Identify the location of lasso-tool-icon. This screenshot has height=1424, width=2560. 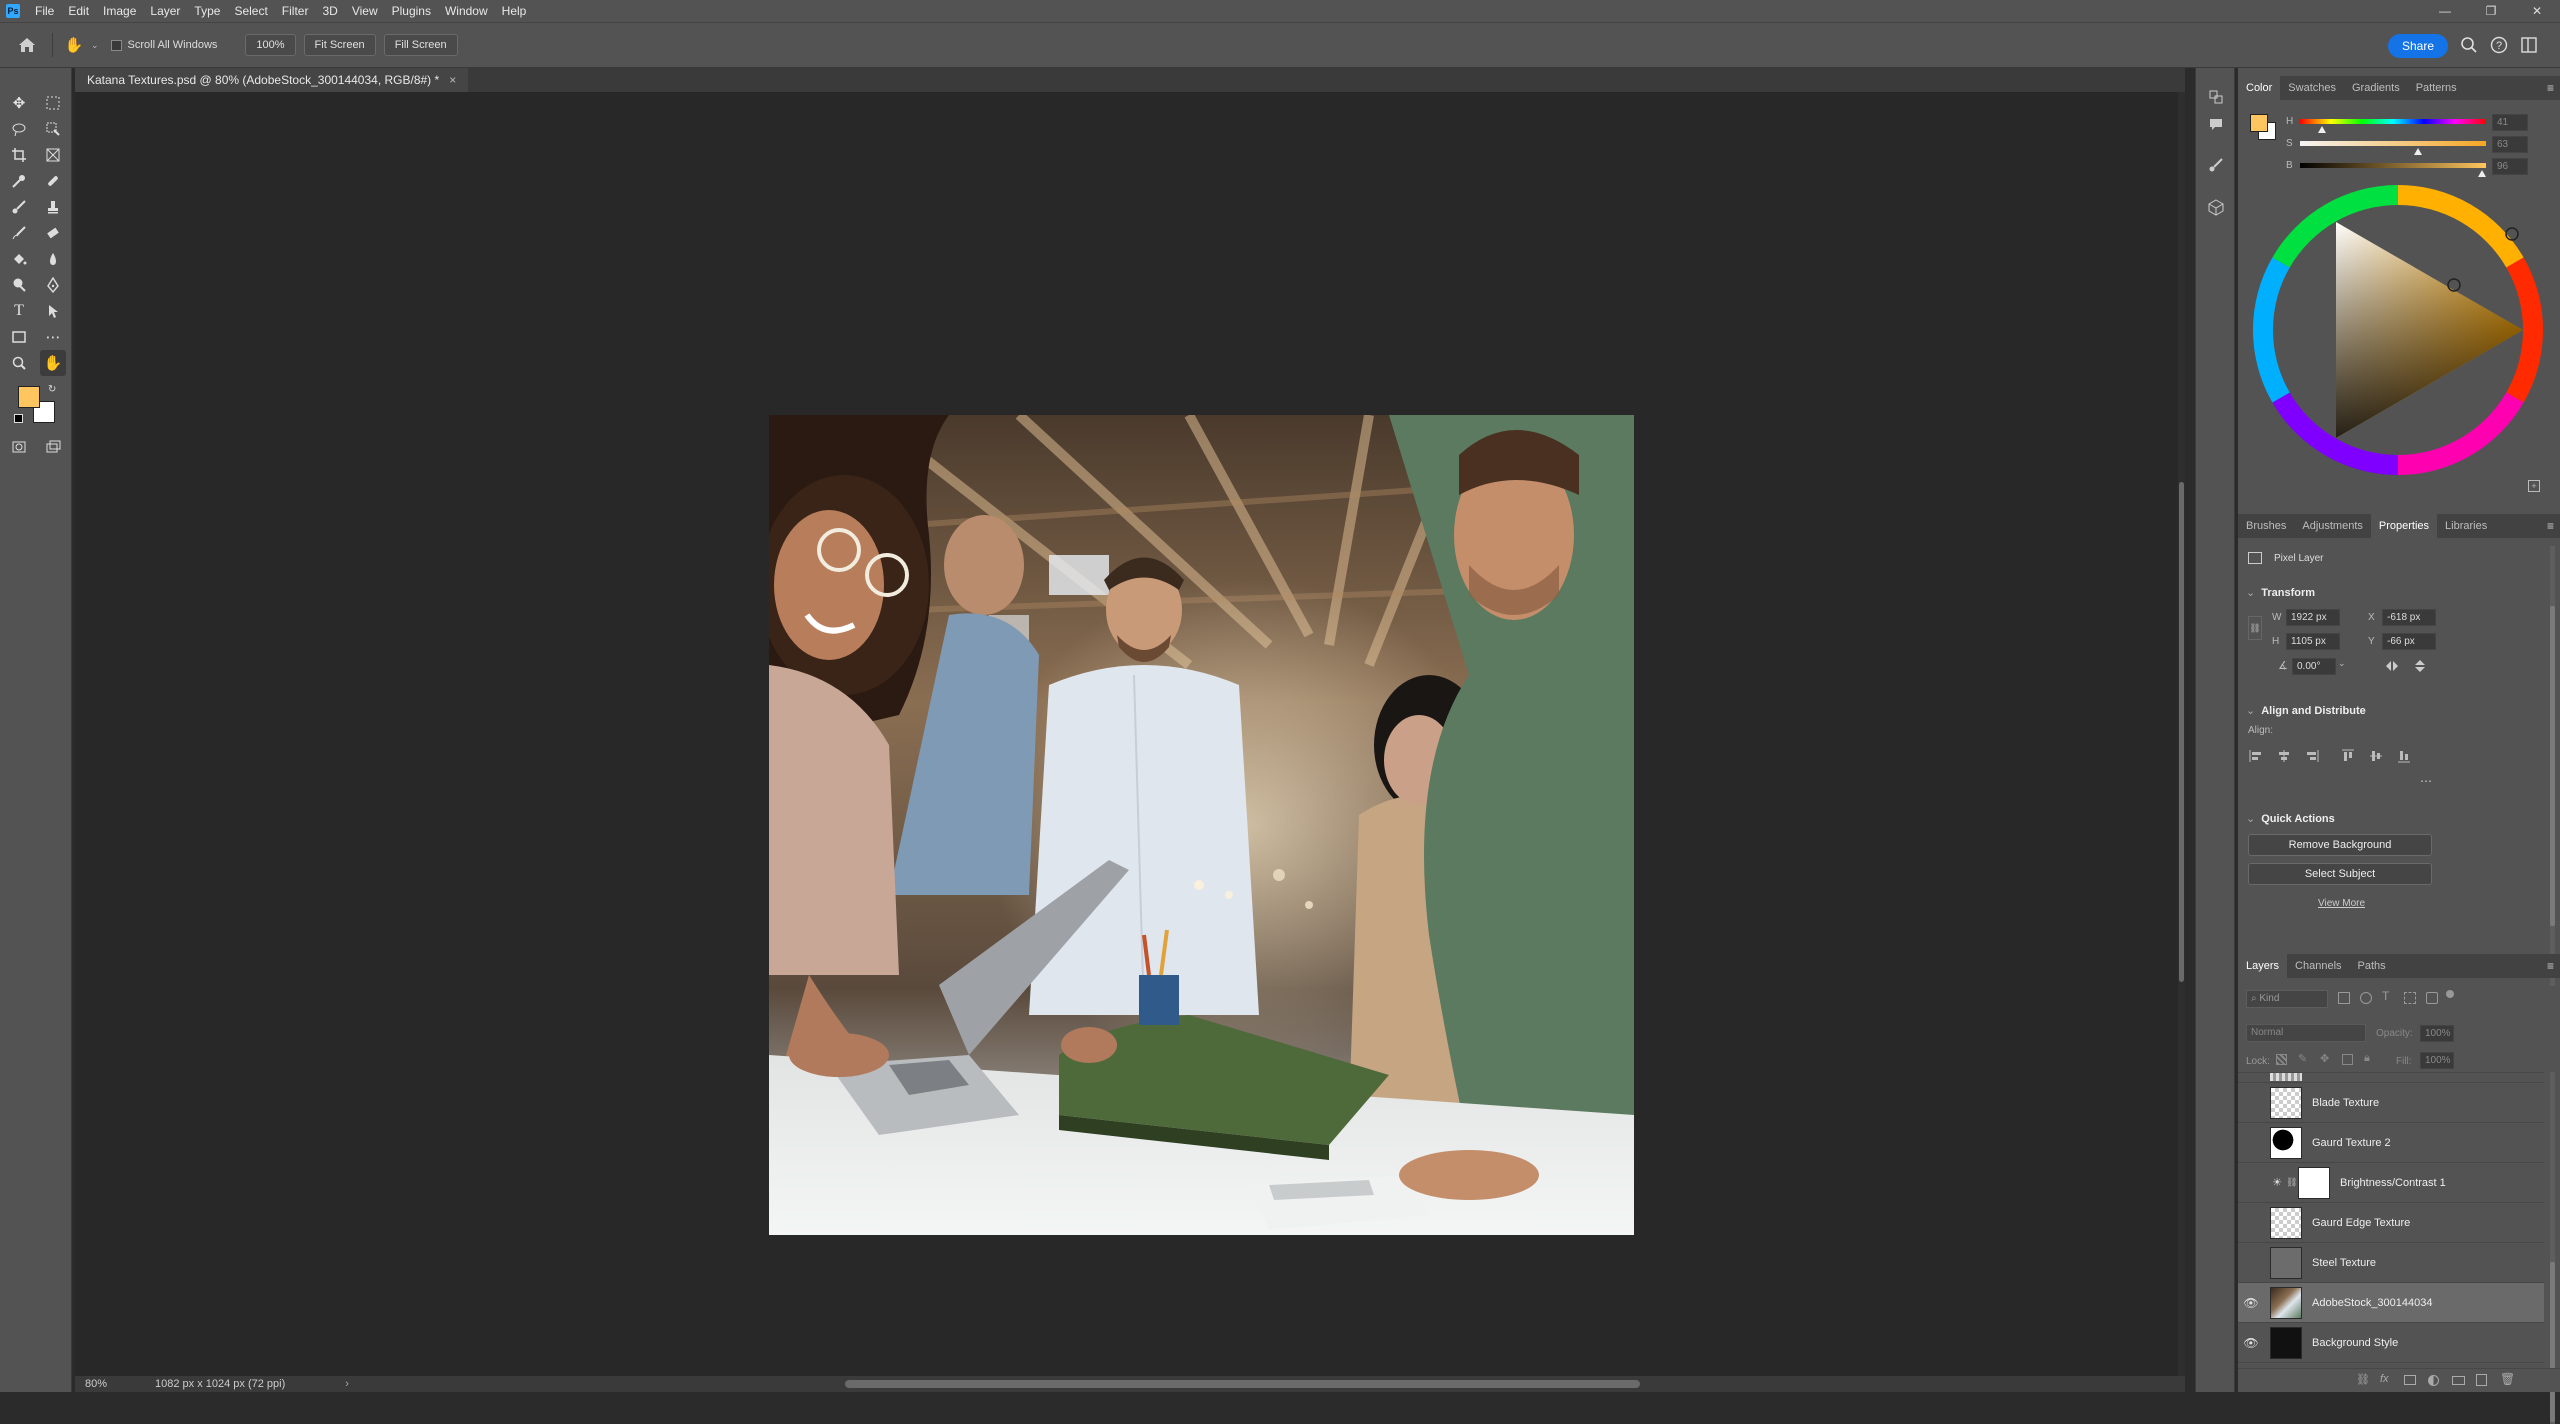
(19, 129).